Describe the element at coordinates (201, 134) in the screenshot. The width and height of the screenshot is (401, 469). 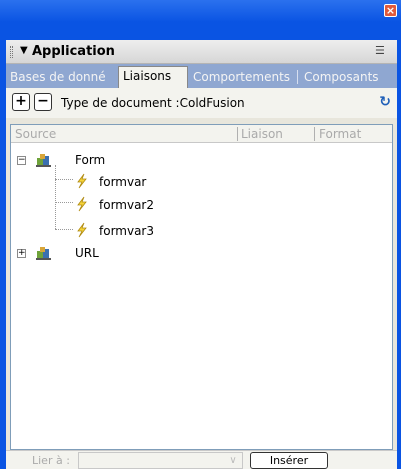
I see `column-header: Source Liaison Format` at that location.